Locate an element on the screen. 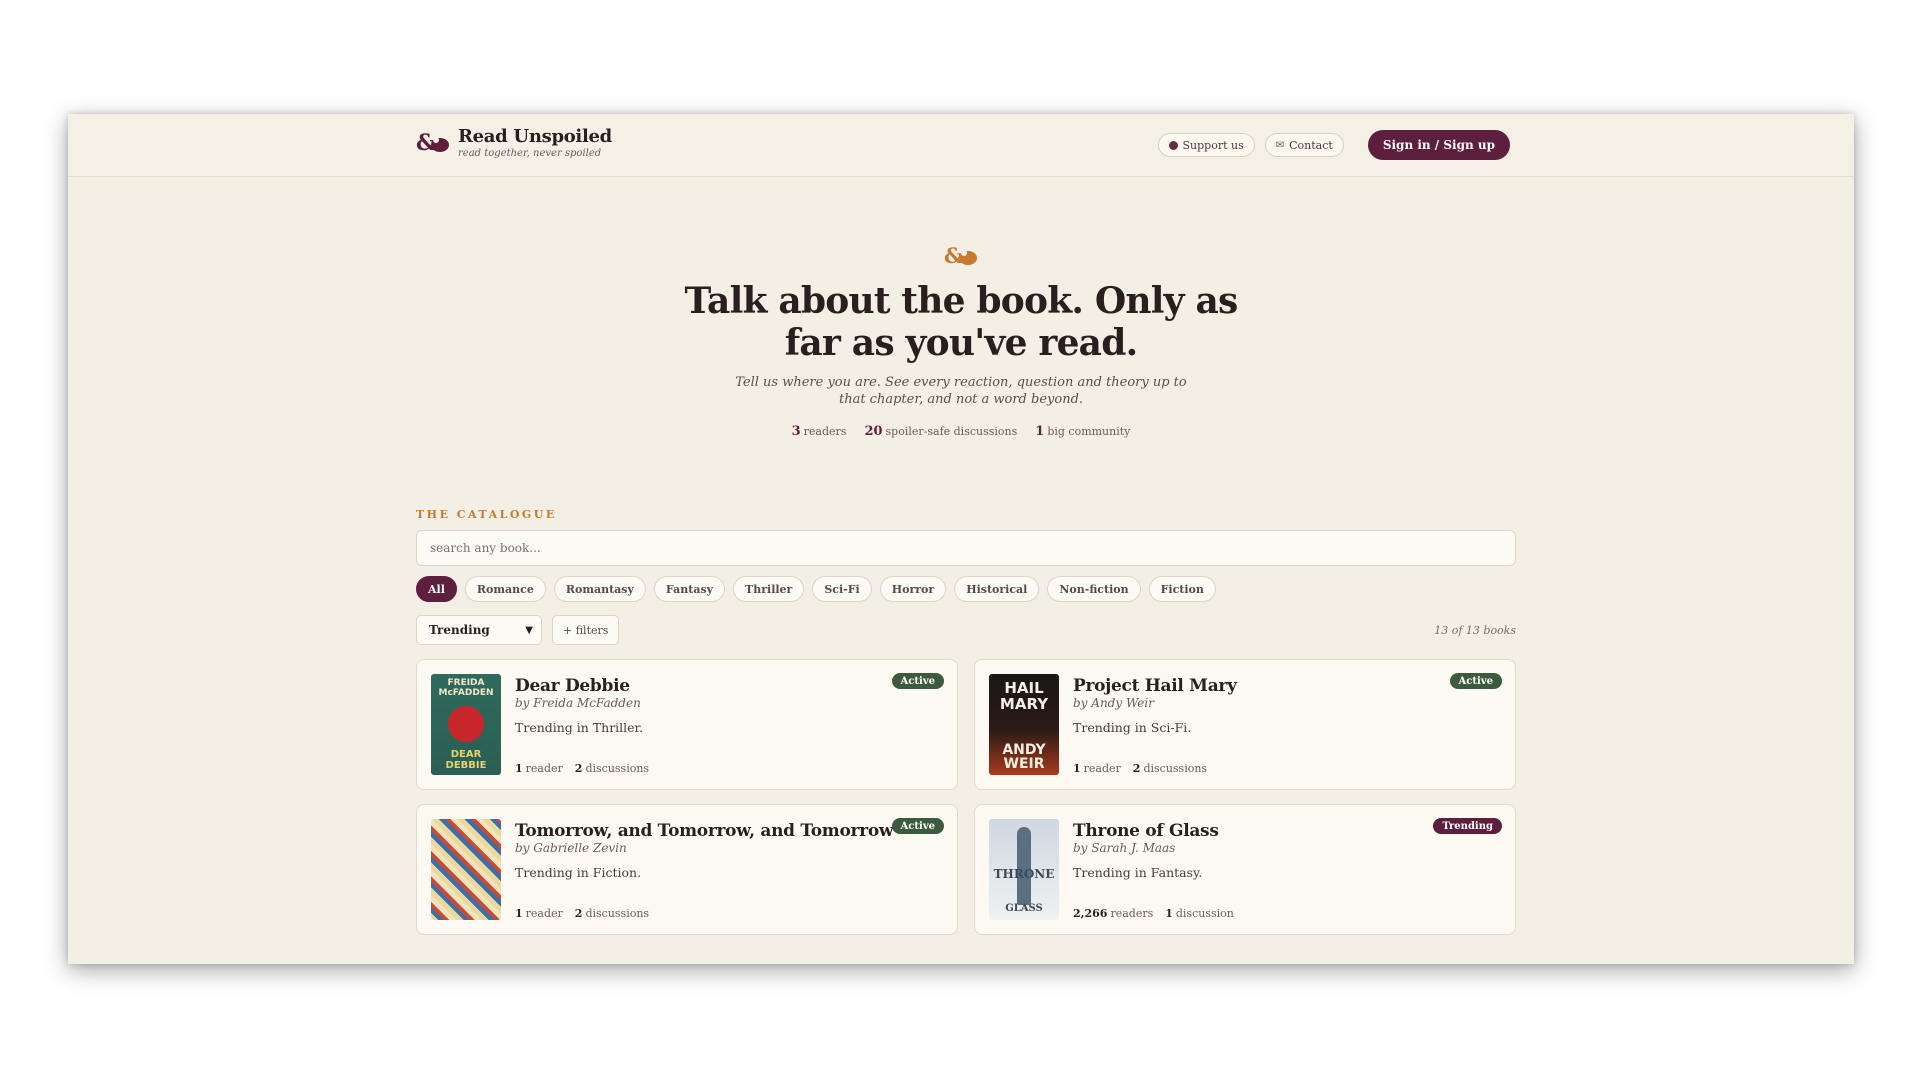 Image resolution: width=1920 pixels, height=1080 pixels. genre-chip-thriller: Thriller is located at coordinates (769, 589).